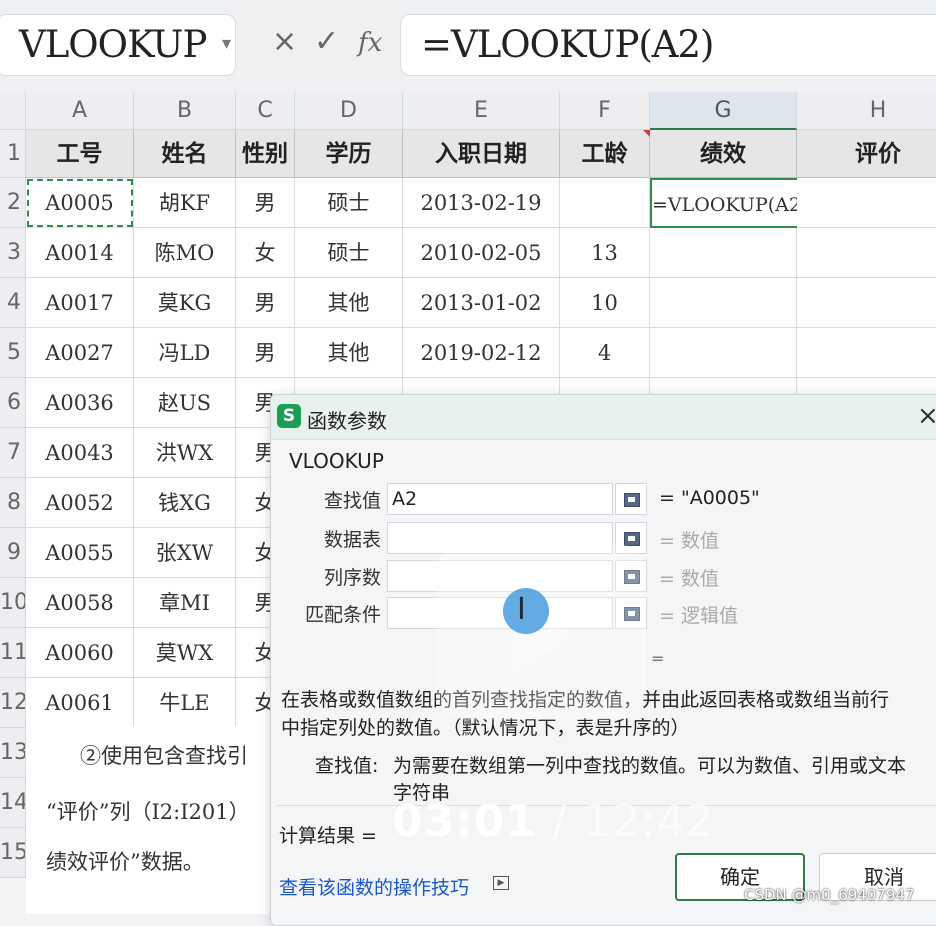 This screenshot has width=936, height=926. Describe the element at coordinates (151, 820) in the screenshot. I see `document-text-below: ②使用包含查找引 “评价”列（I2:I201） 绩效评价”数据。` at that location.